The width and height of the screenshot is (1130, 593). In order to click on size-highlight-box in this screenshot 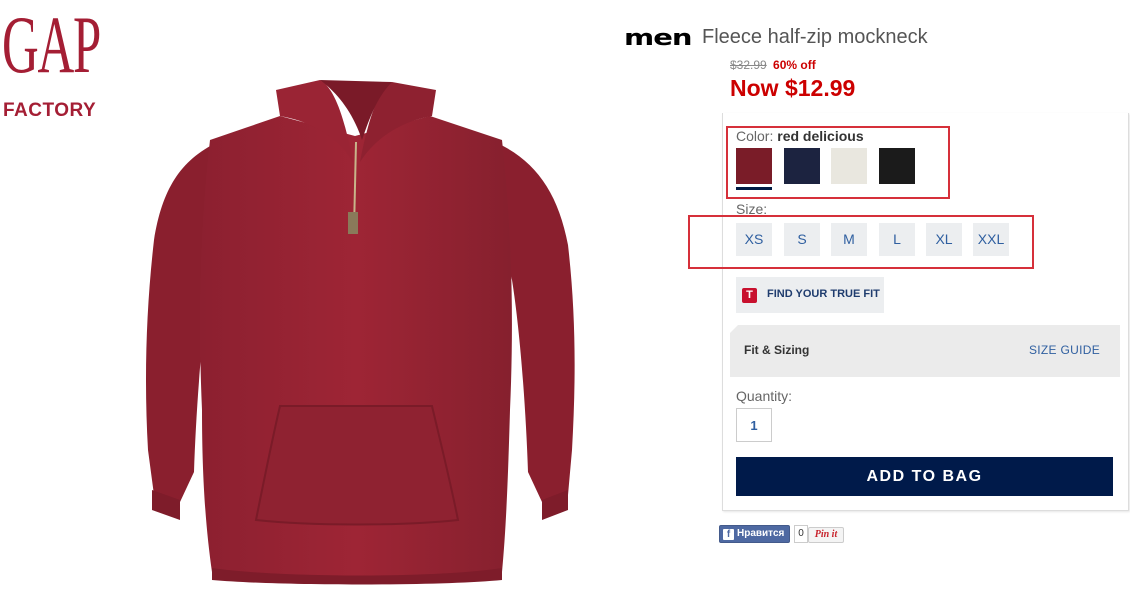, I will do `click(861, 242)`.